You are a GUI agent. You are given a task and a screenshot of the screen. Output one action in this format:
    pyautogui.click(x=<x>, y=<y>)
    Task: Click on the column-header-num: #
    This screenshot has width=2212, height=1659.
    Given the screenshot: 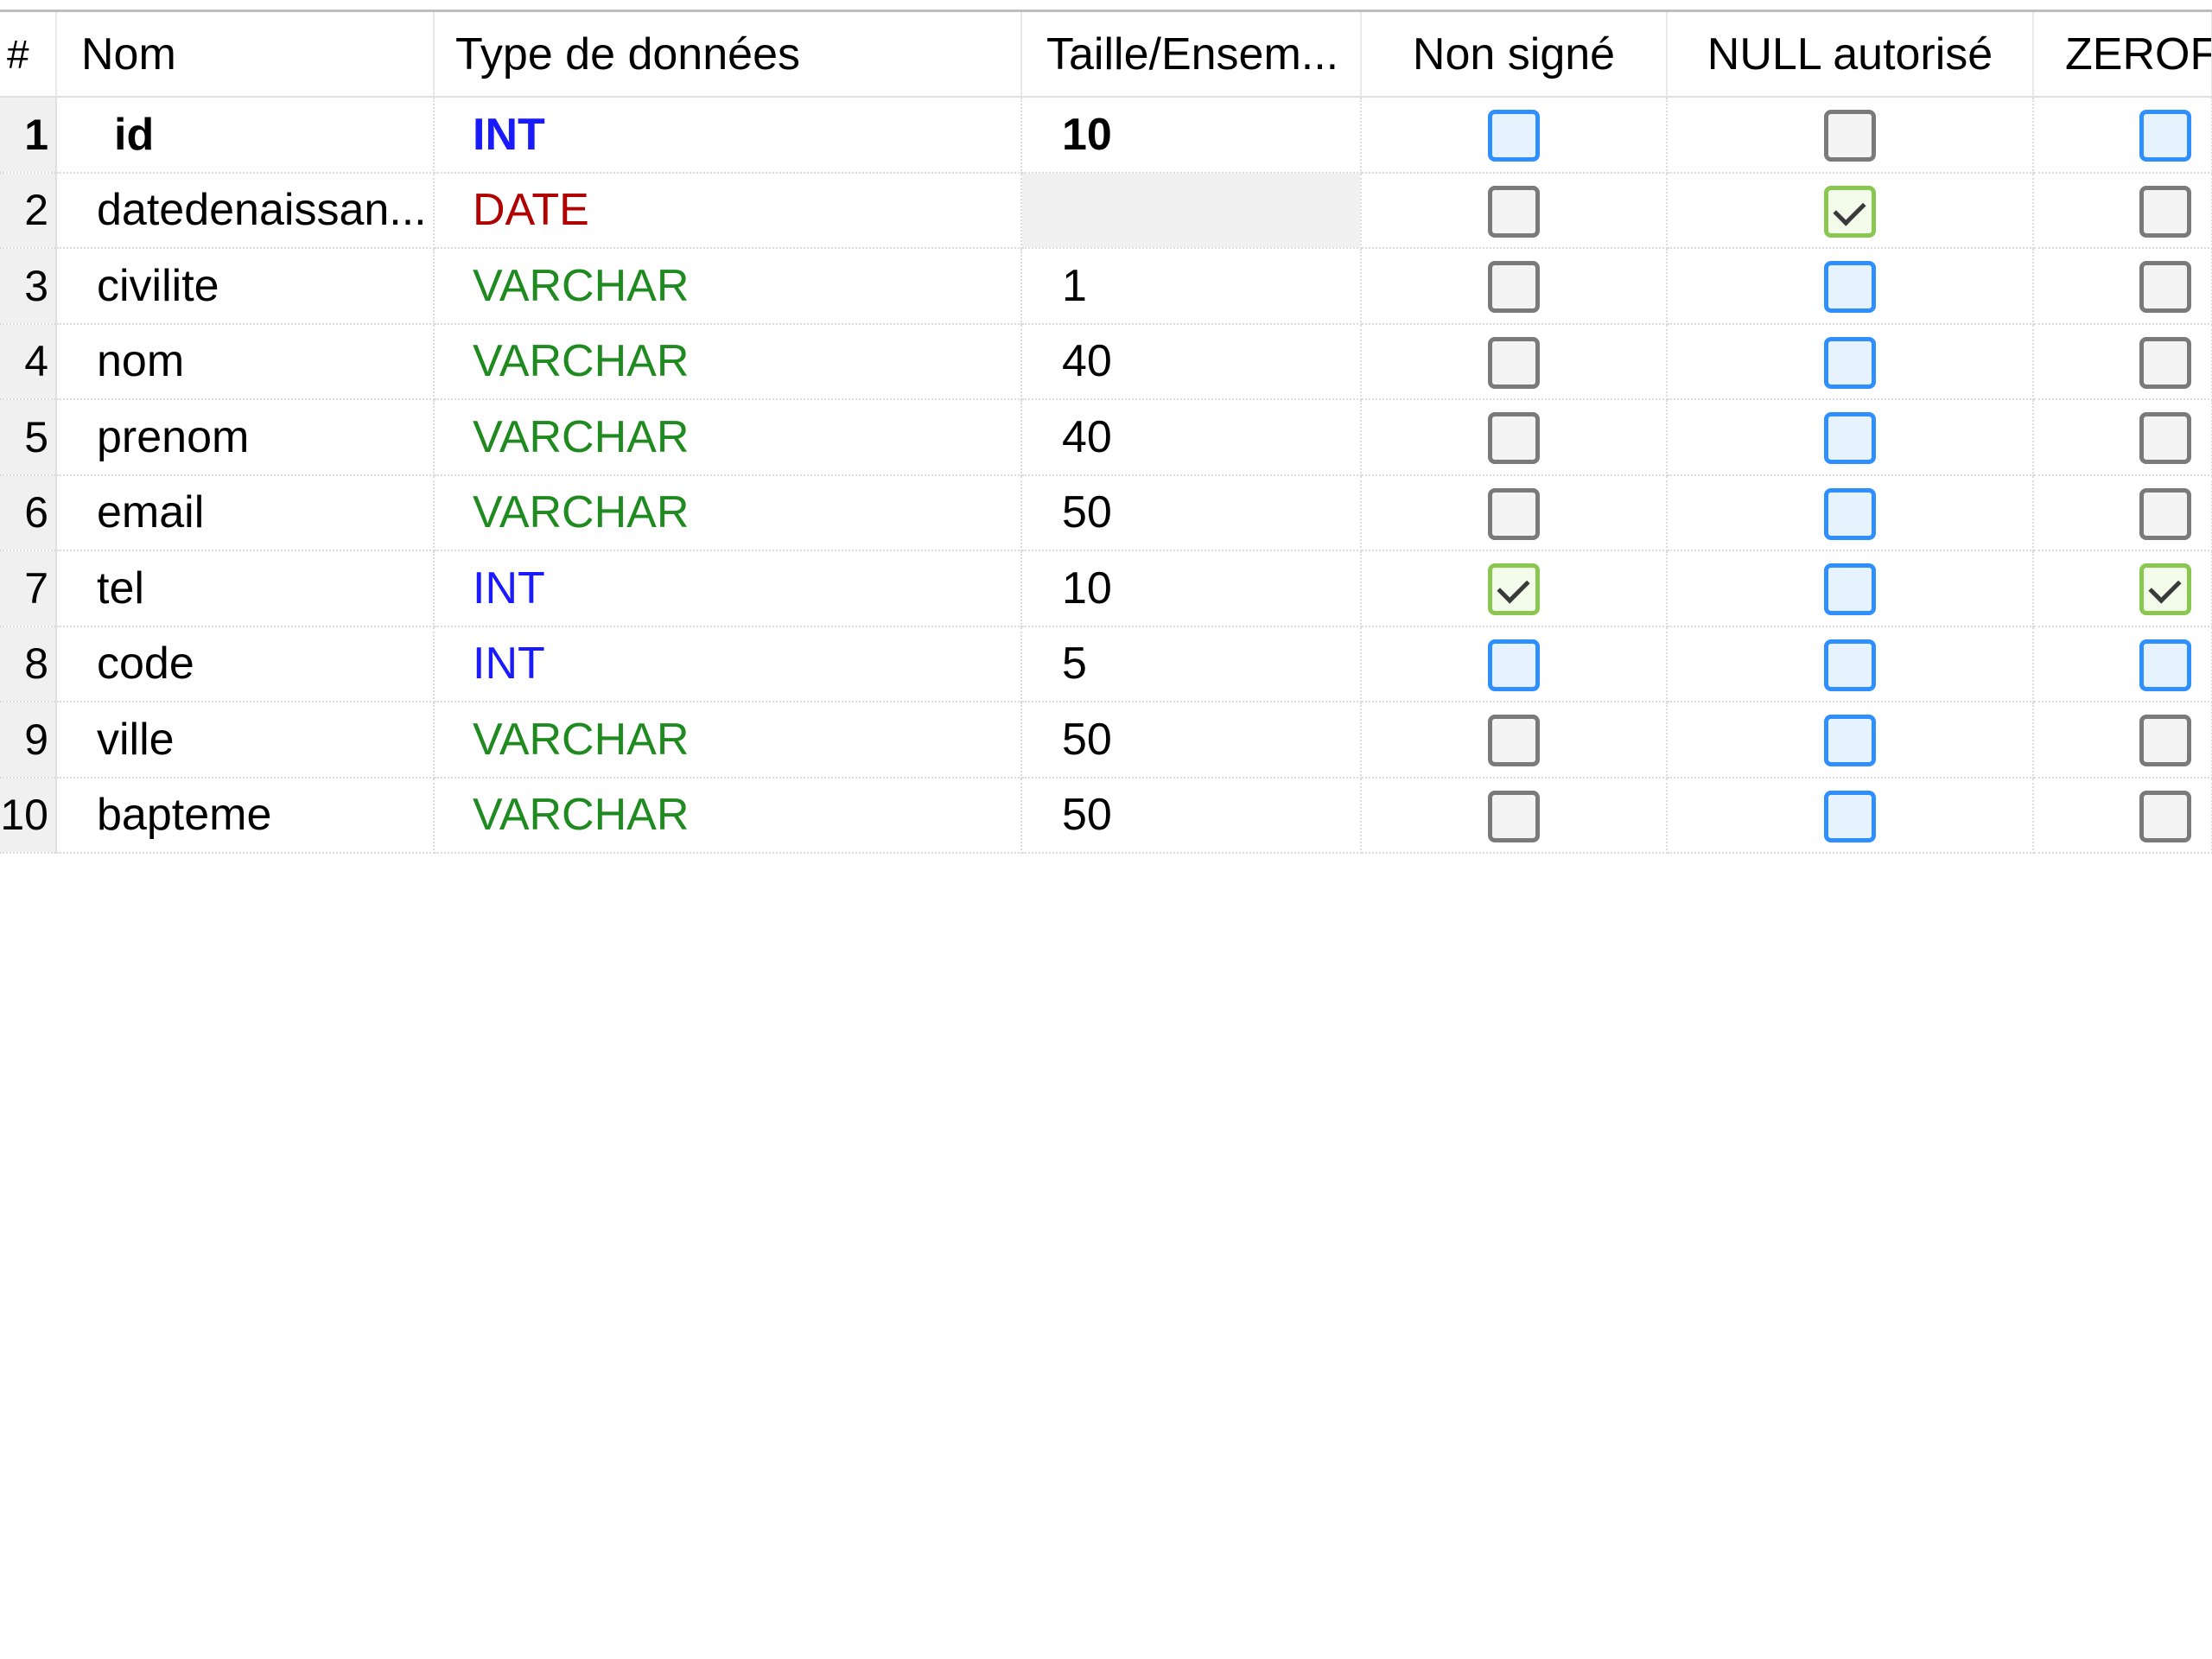 What is the action you would take?
    pyautogui.click(x=28, y=55)
    